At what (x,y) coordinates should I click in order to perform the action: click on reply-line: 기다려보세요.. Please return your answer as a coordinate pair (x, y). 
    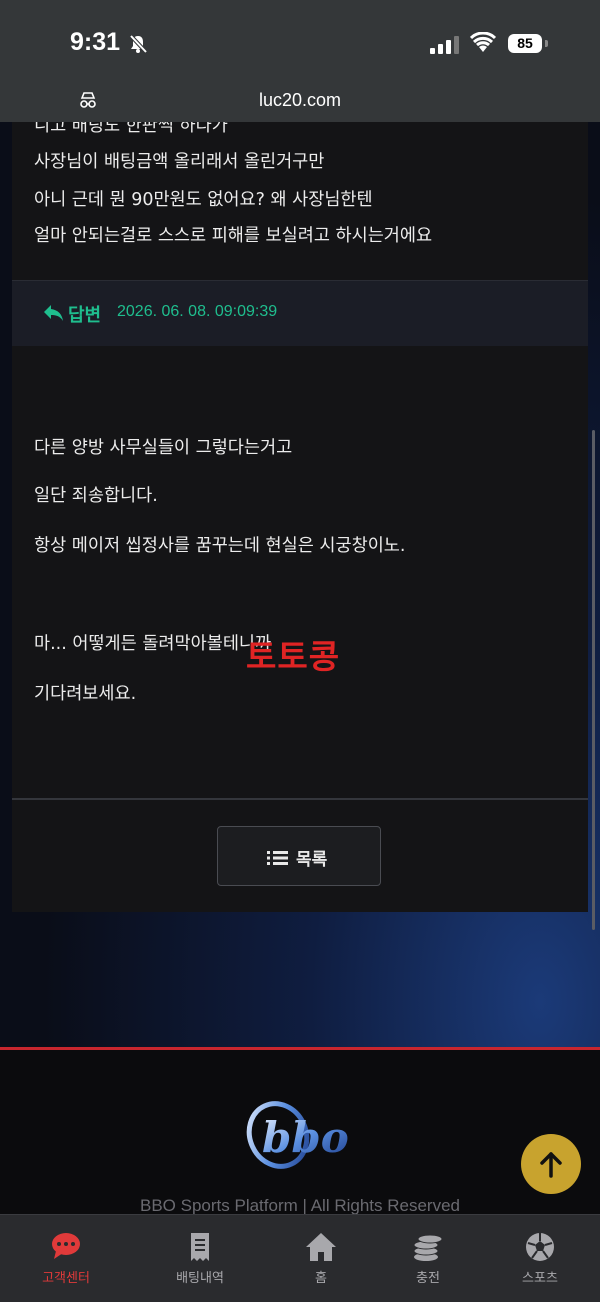
    Looking at the image, I should click on (85, 694).